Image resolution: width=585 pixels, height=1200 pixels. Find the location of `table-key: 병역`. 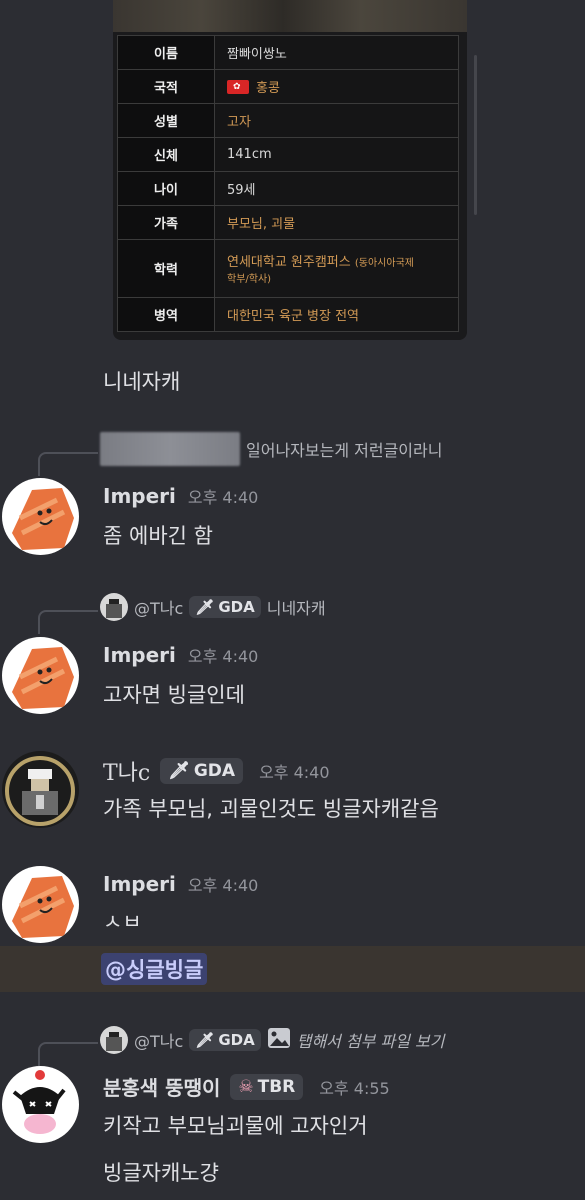

table-key: 병역 is located at coordinates (166, 314).